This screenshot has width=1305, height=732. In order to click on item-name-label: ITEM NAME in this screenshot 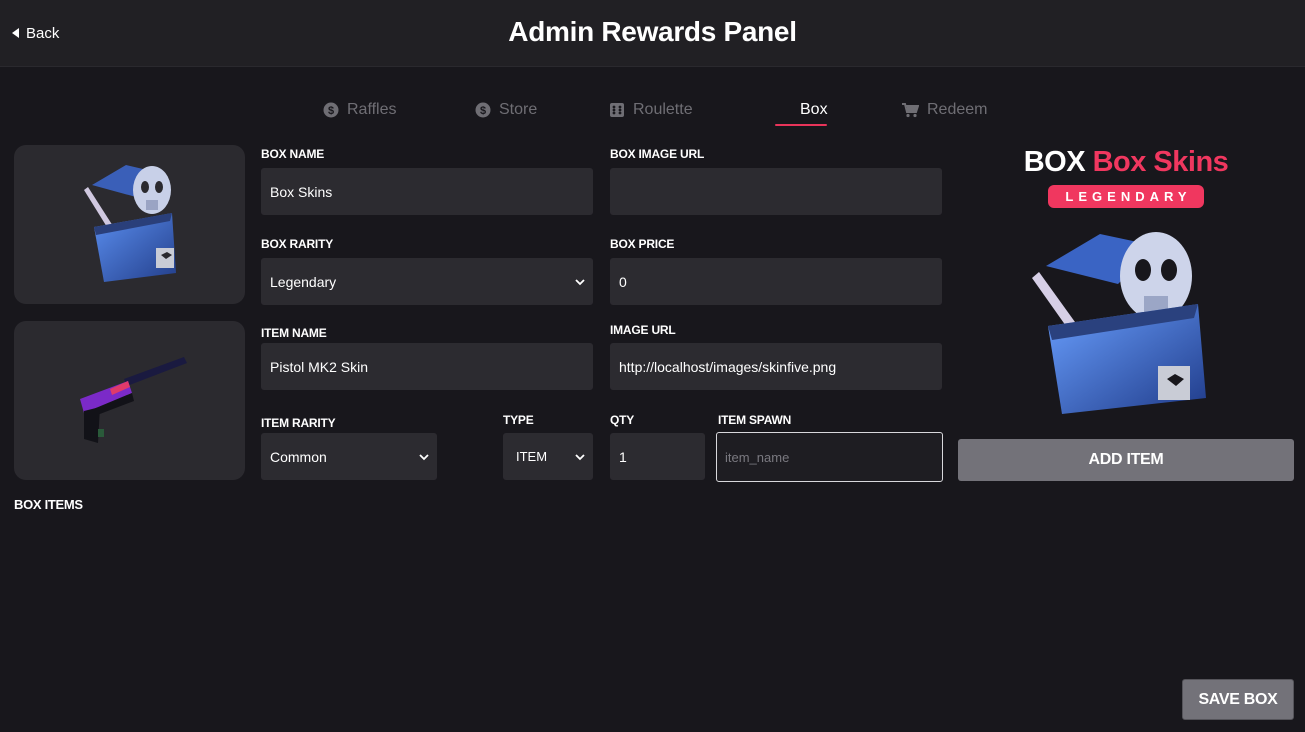, I will do `click(294, 333)`.